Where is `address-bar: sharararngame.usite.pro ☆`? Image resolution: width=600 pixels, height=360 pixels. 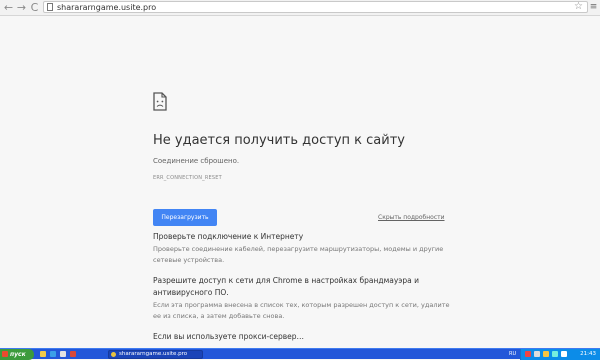
address-bar: sharararngame.usite.pro ☆ is located at coordinates (315, 7).